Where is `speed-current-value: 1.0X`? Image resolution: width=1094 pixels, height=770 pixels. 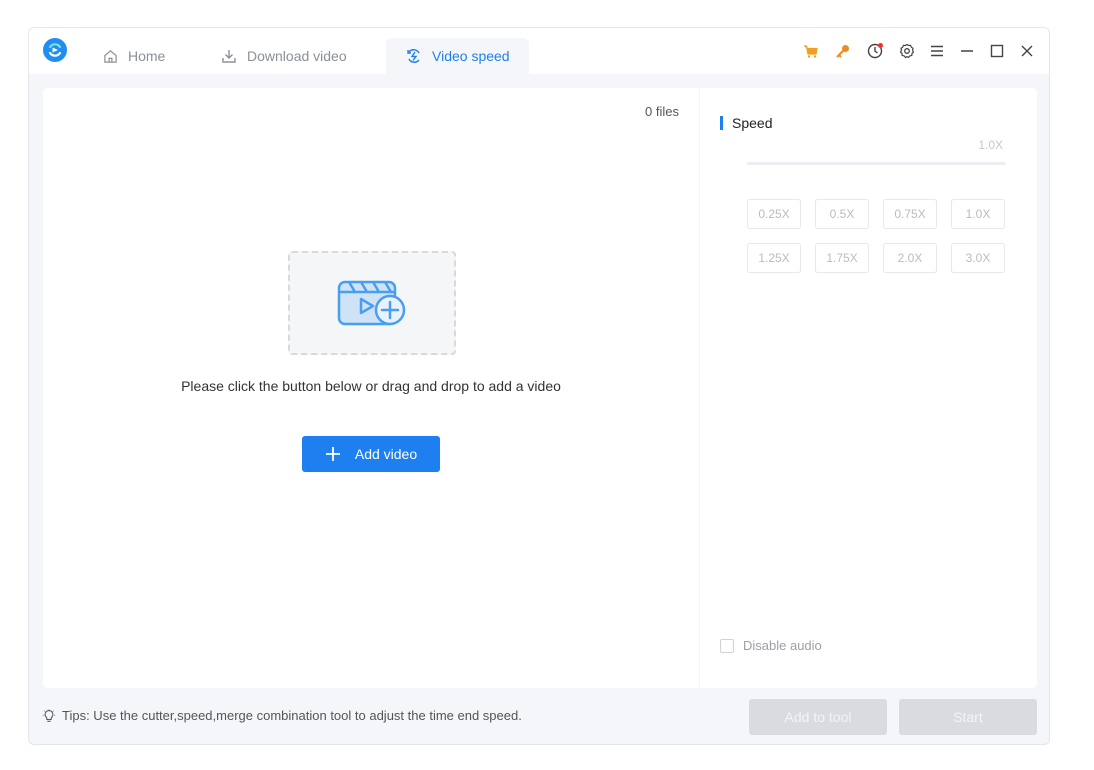
speed-current-value: 1.0X is located at coordinates (990, 145).